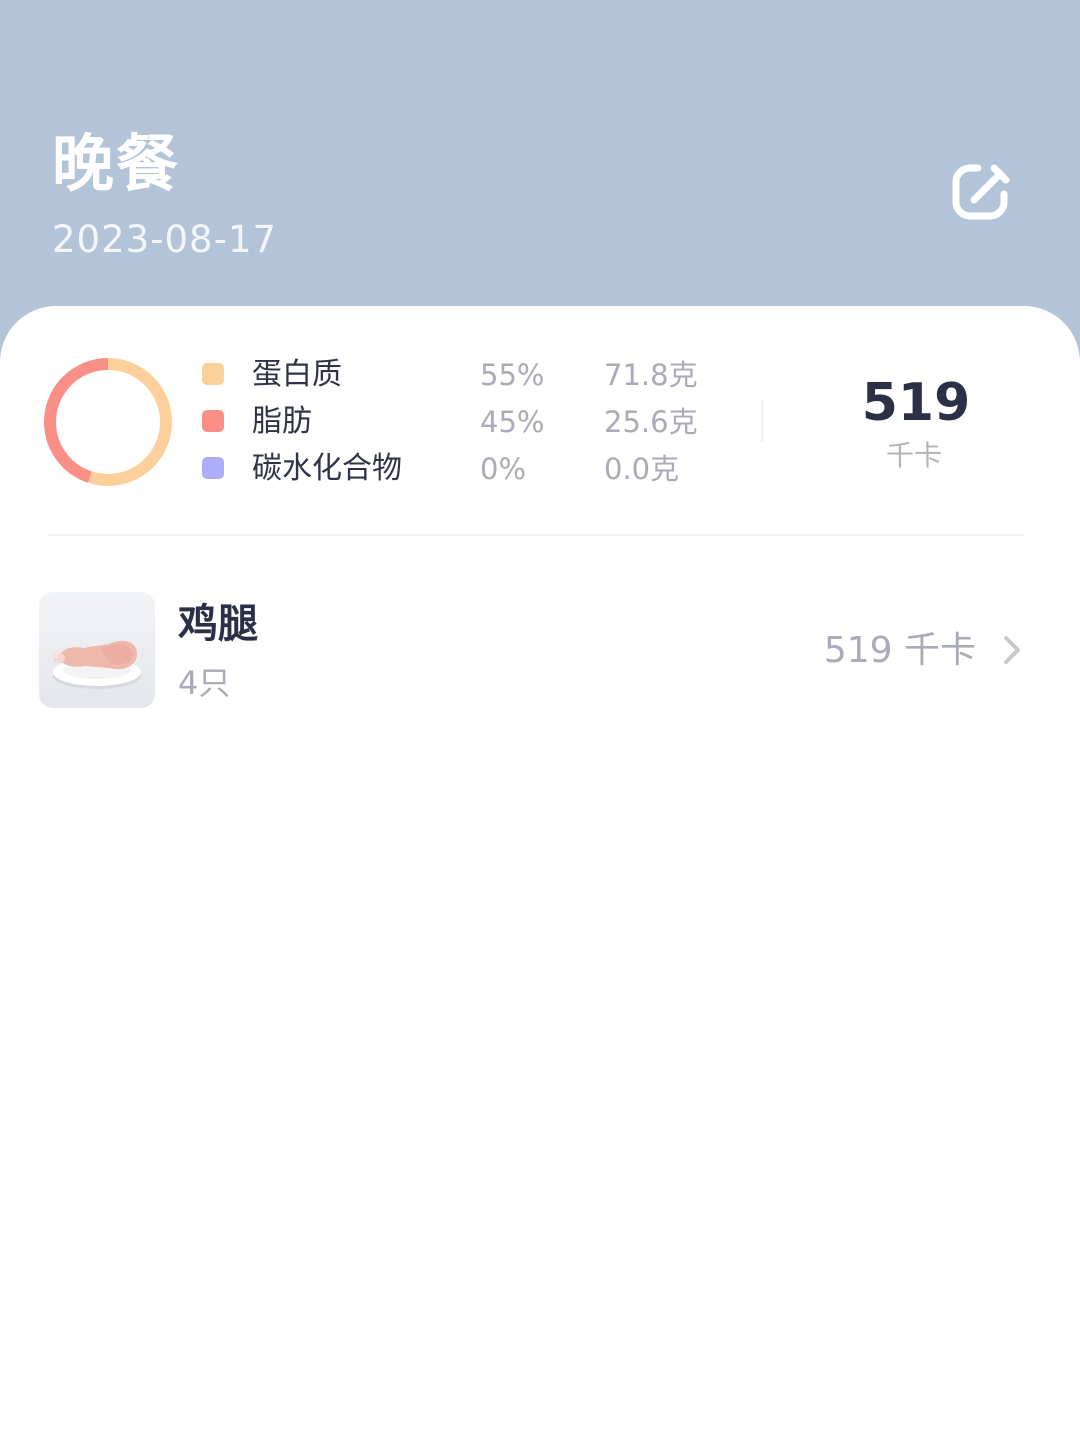  I want to click on fat-swatch, so click(213, 421).